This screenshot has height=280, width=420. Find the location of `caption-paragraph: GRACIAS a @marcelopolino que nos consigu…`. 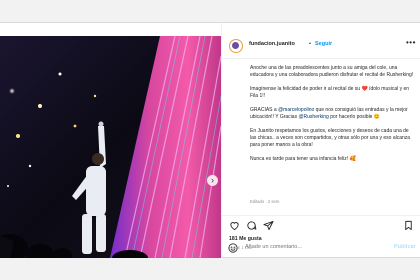

caption-paragraph: GRACIAS a @marcelopolino que nos consigu… is located at coordinates (332, 114).